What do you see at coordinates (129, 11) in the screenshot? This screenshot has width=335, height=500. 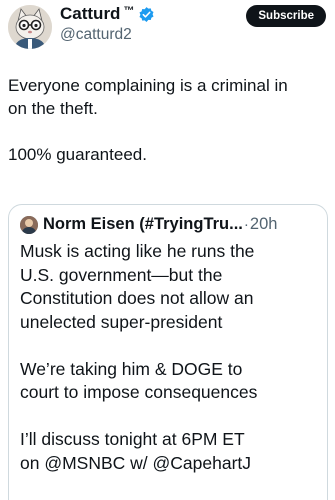 I see `trademark-mark: ™` at bounding box center [129, 11].